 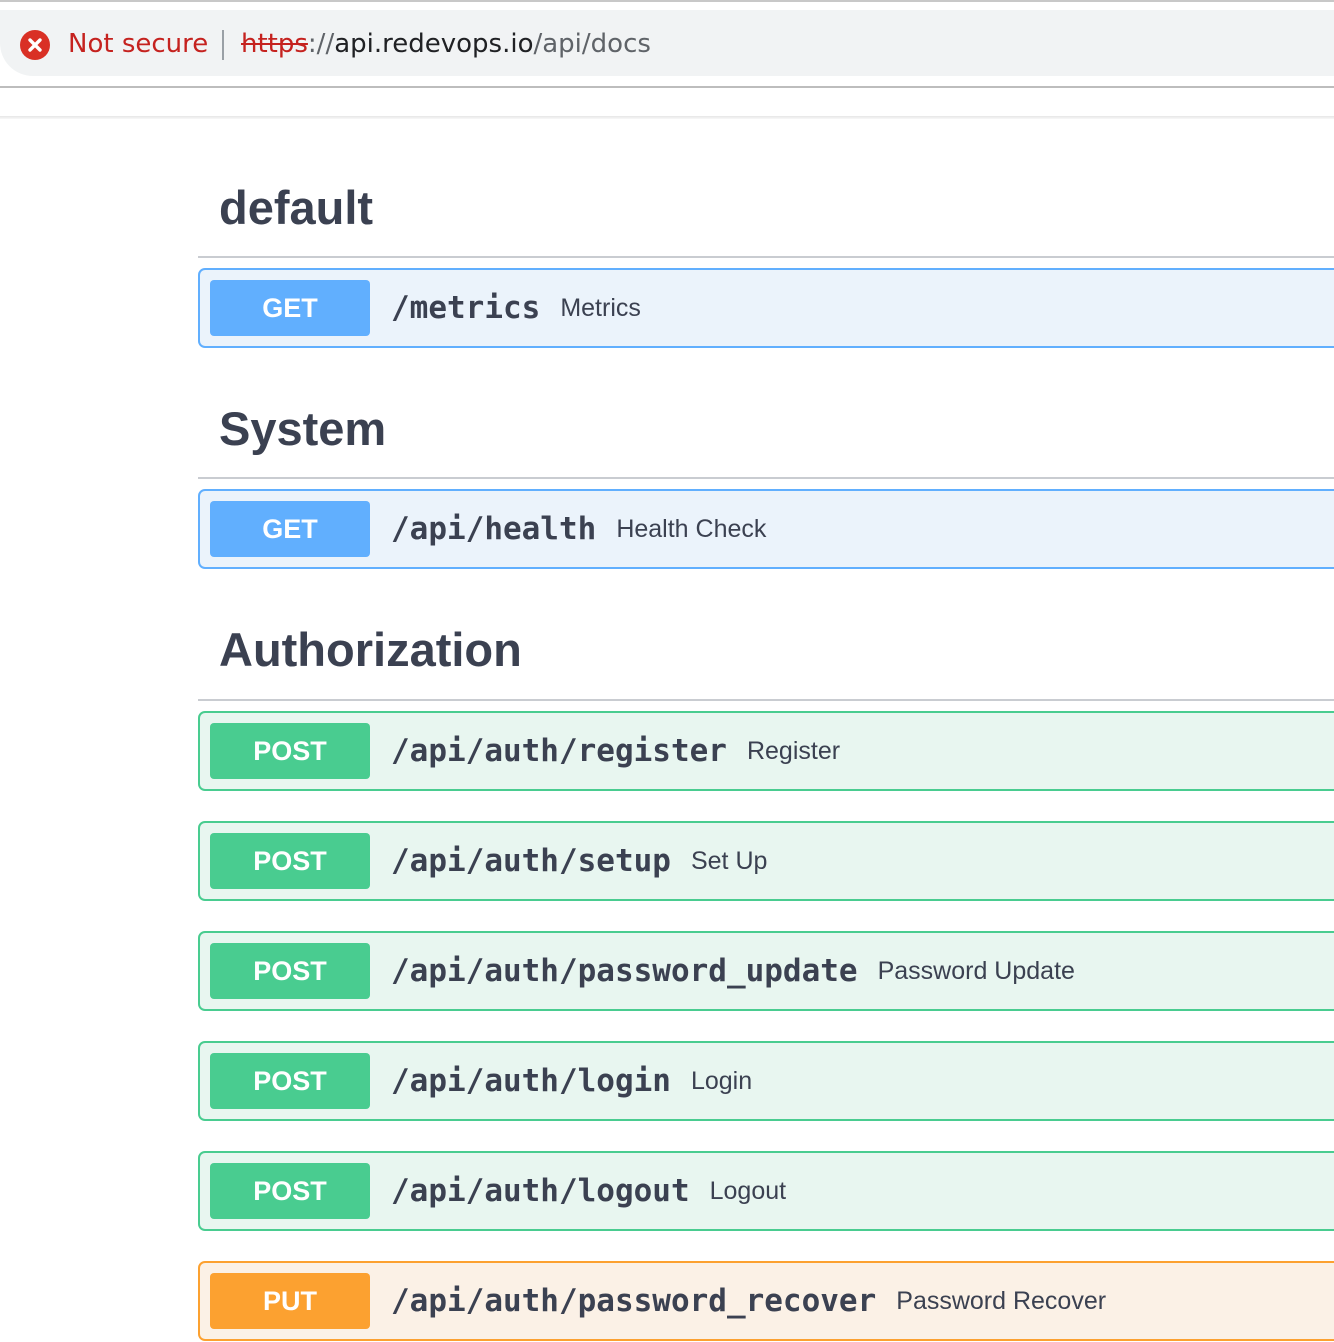 What do you see at coordinates (721, 1081) in the screenshot?
I see `operation-summary: Login` at bounding box center [721, 1081].